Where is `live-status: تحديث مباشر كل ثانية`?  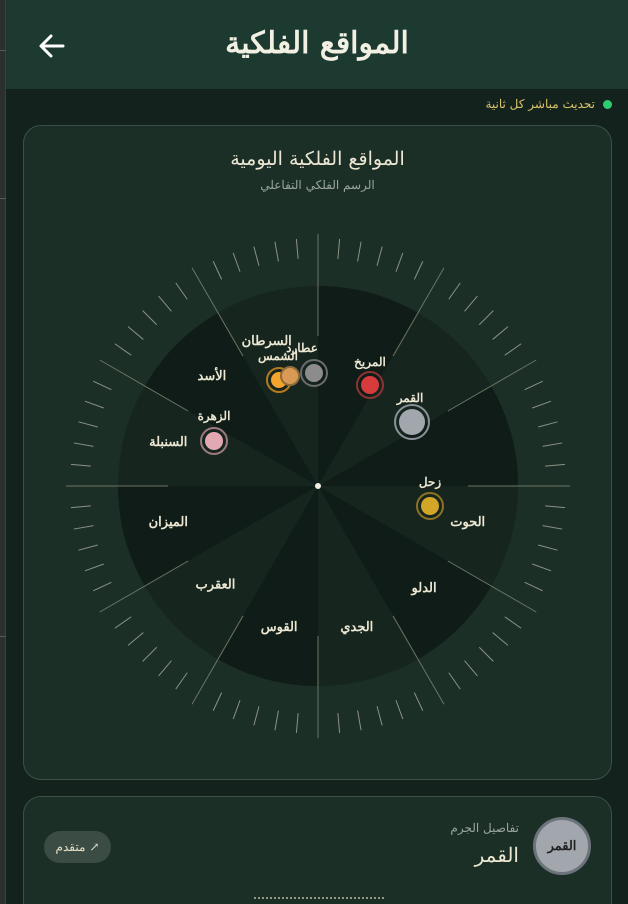
live-status: تحديث مباشر كل ثانية is located at coordinates (548, 104).